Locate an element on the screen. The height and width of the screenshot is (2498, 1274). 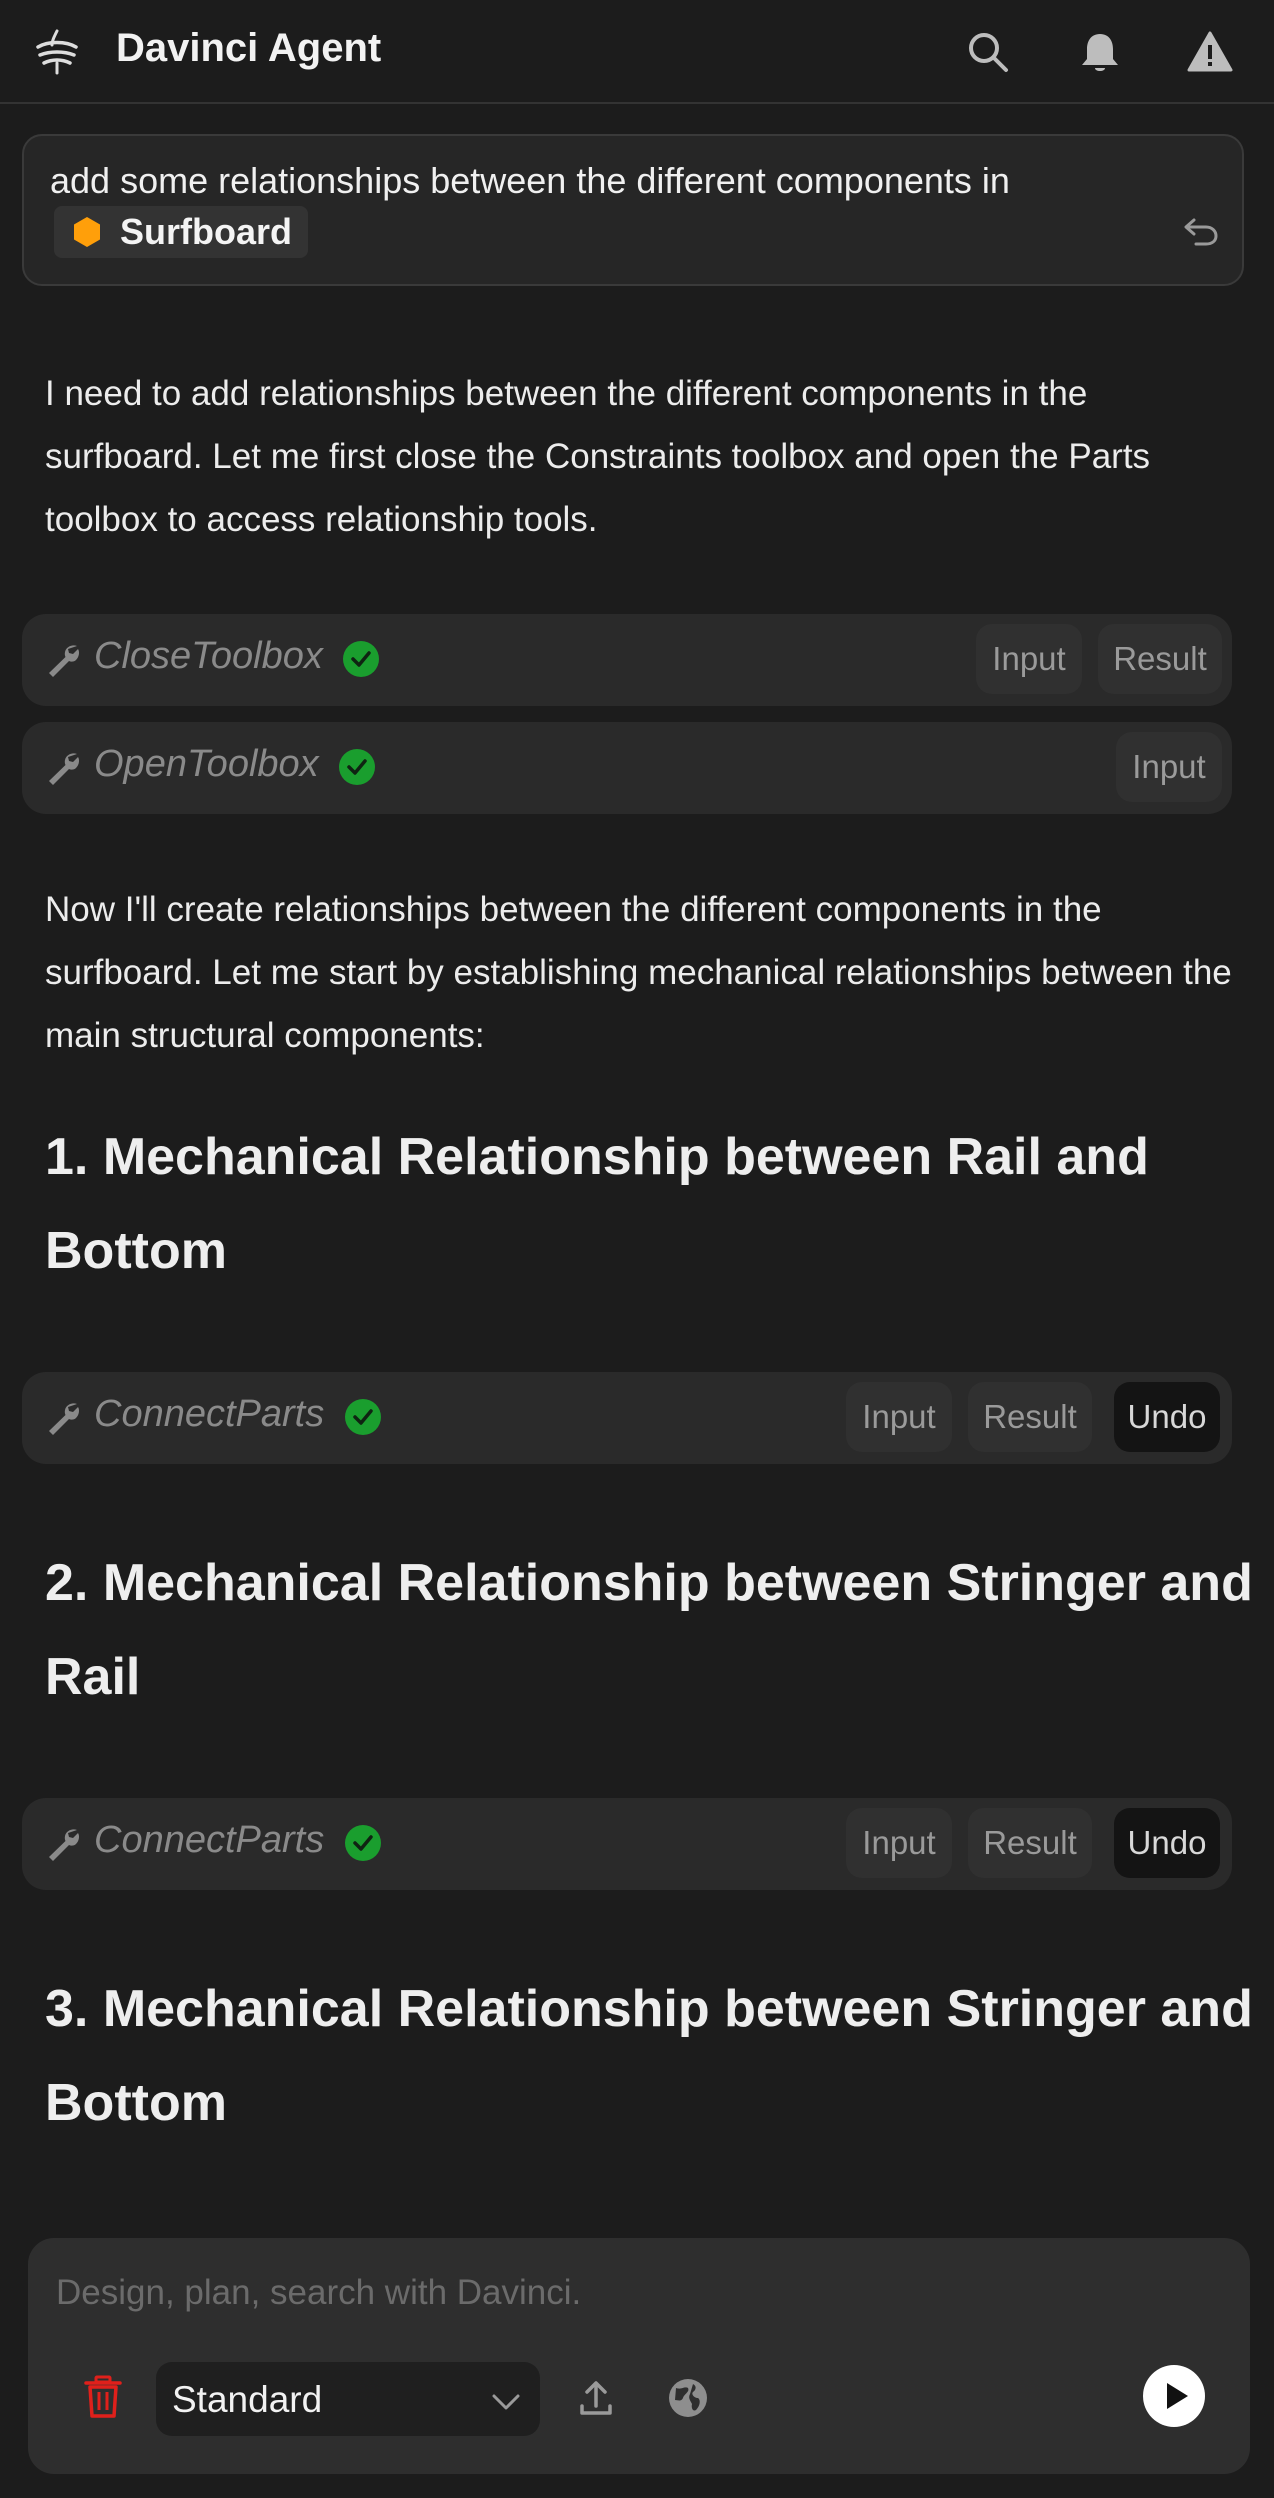
chat-composer: Standard is located at coordinates (639, 2356).